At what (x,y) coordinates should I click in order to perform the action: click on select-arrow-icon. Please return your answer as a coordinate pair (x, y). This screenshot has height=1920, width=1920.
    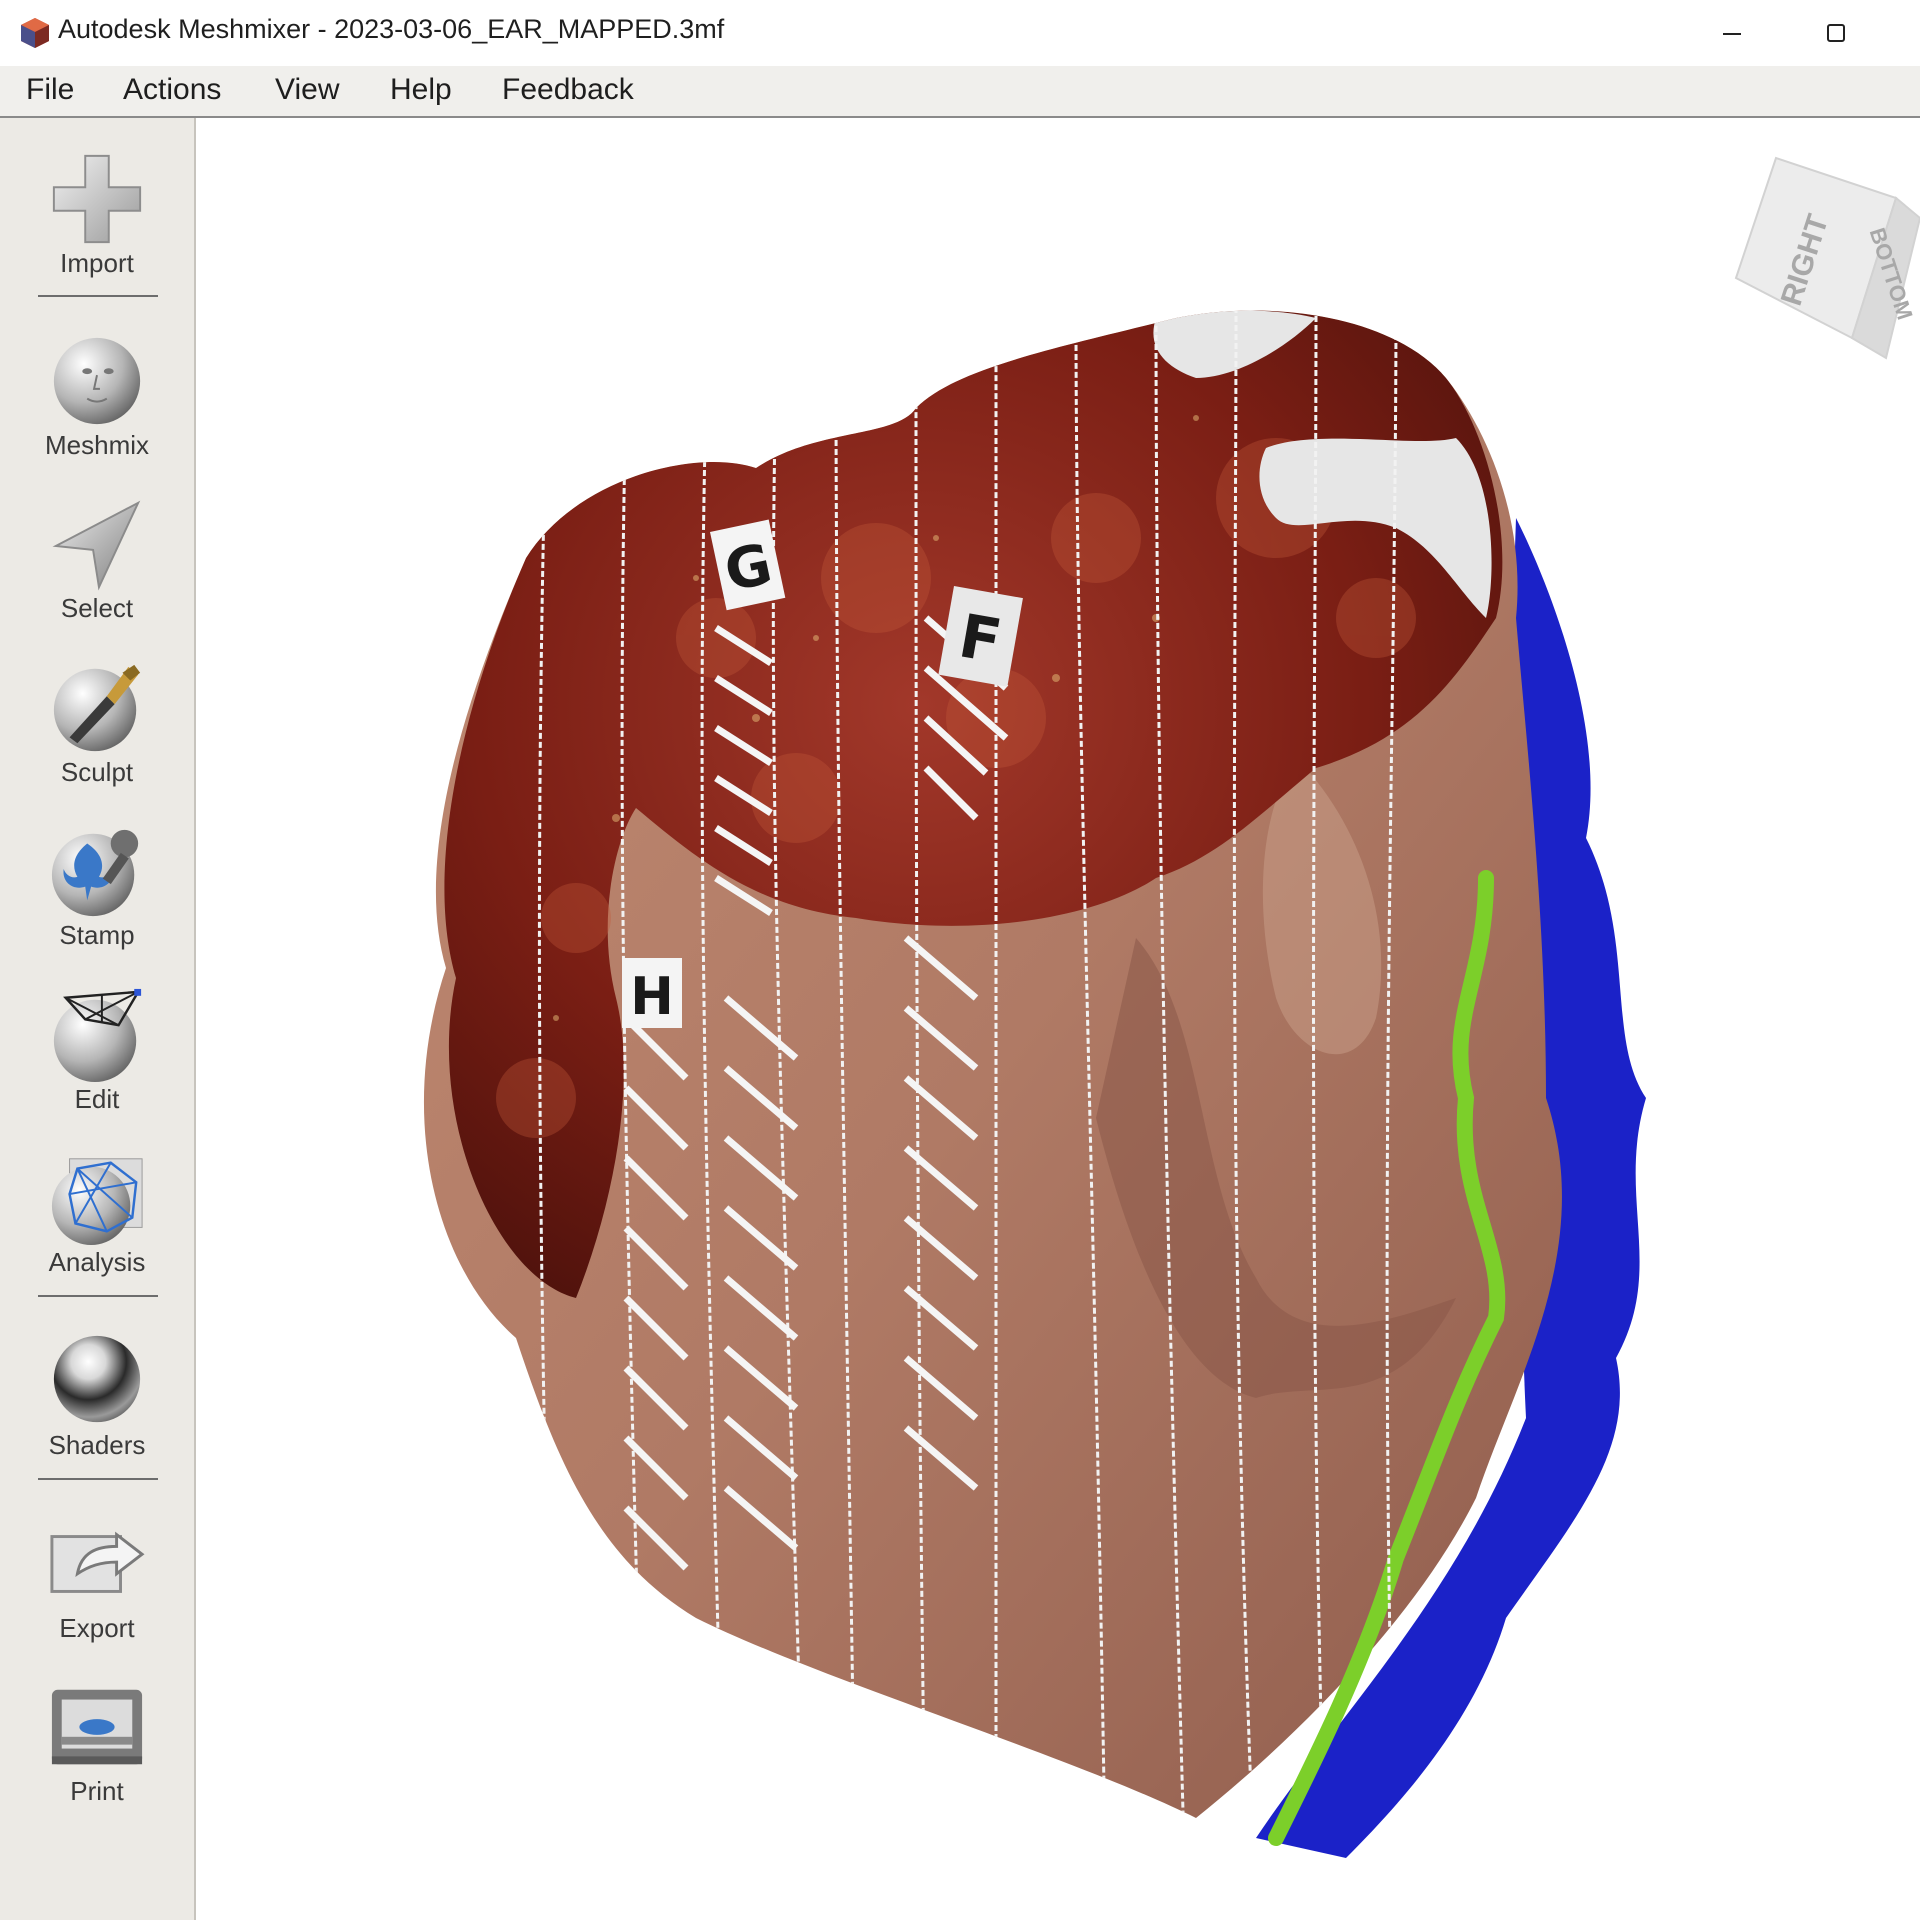
    Looking at the image, I should click on (96, 545).